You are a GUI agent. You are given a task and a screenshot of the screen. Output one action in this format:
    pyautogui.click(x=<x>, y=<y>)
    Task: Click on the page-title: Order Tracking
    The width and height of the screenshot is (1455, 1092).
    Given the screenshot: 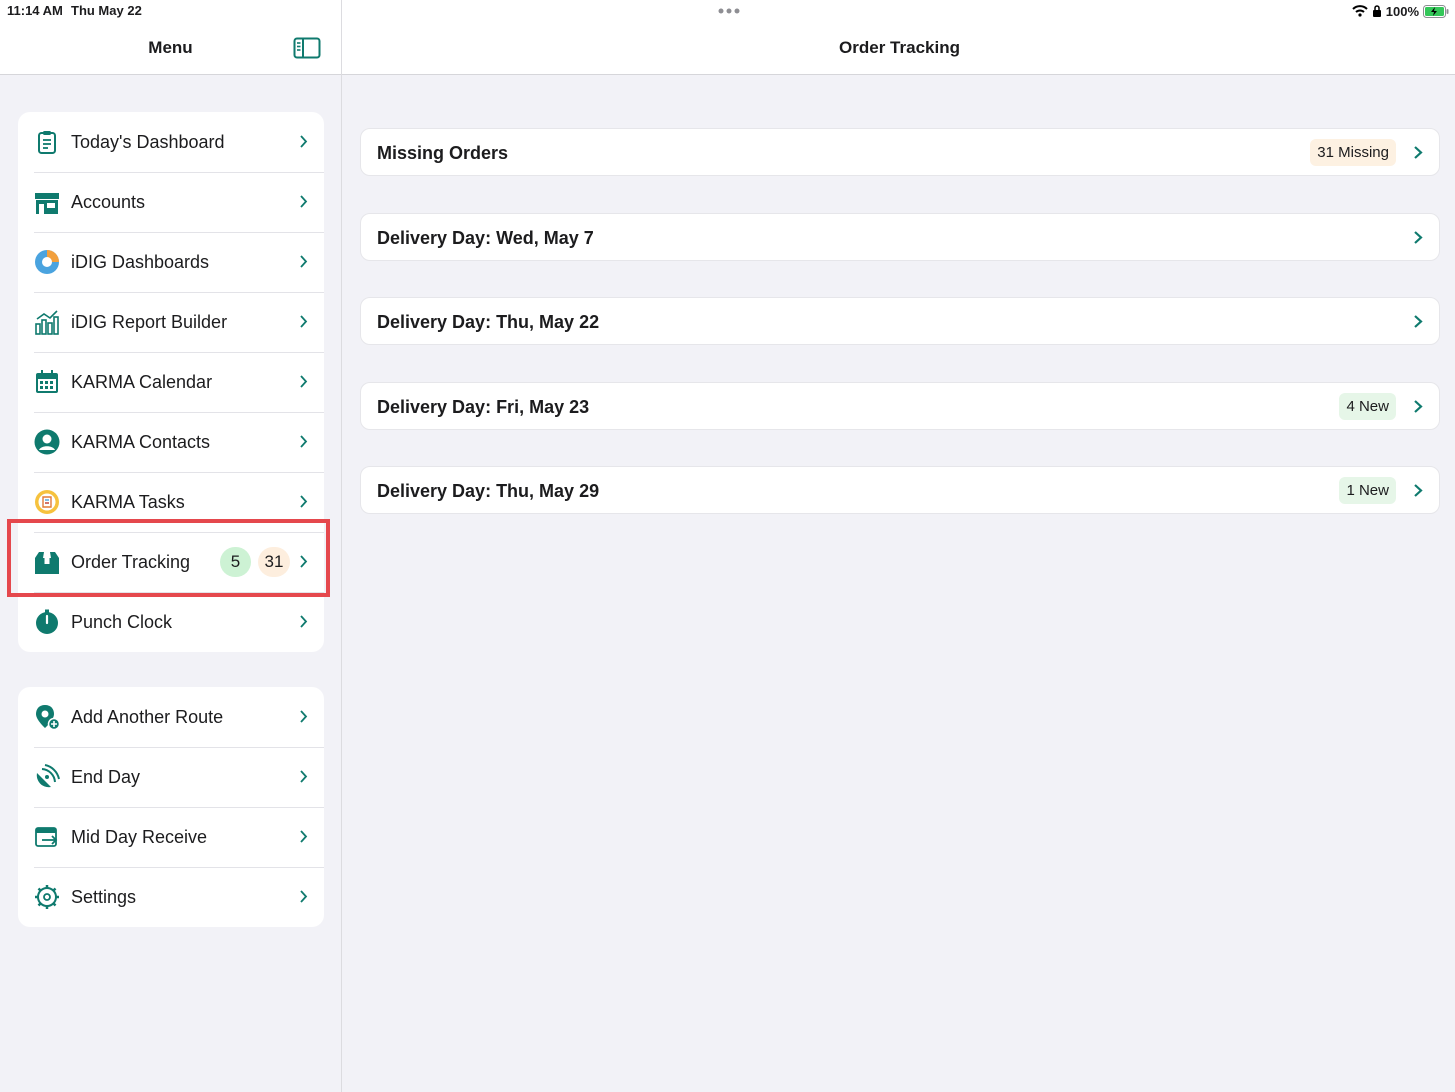 What is the action you would take?
    pyautogui.click(x=899, y=47)
    